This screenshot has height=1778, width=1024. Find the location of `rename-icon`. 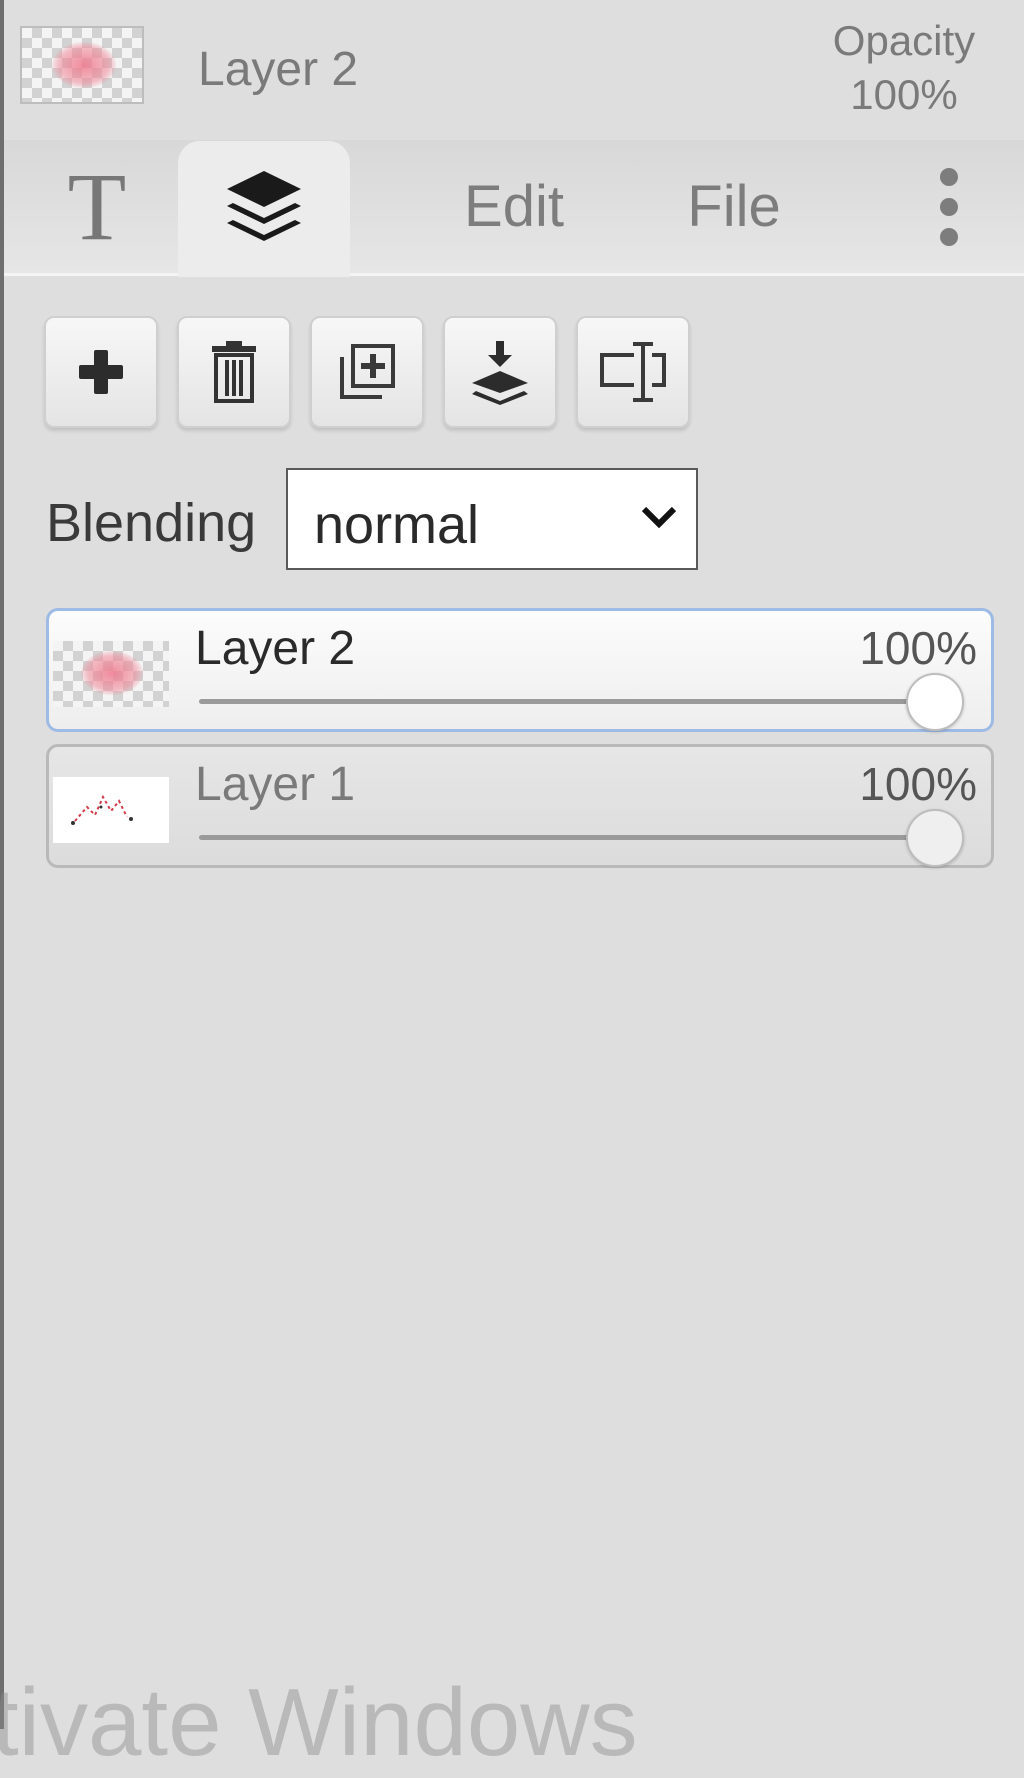

rename-icon is located at coordinates (633, 372).